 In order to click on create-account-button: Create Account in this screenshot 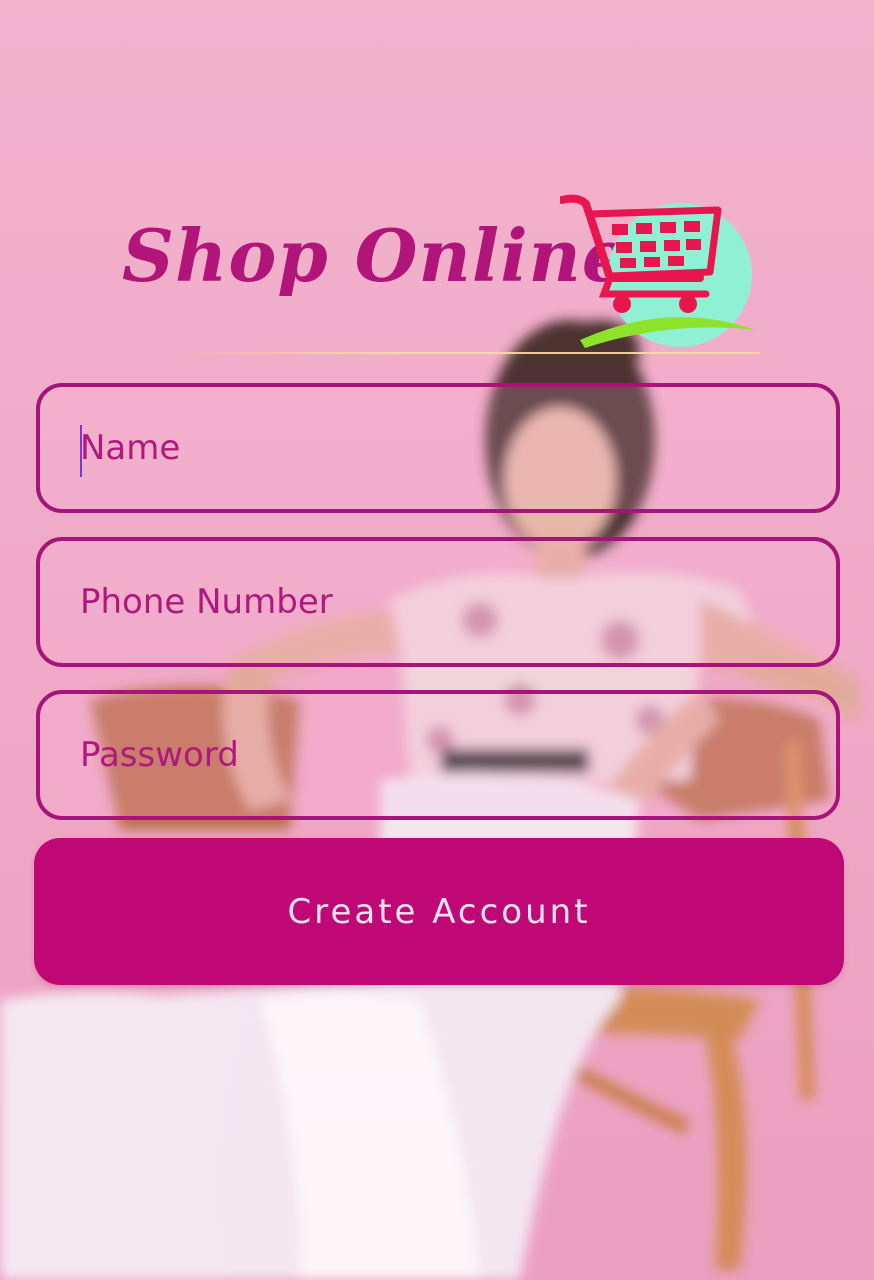, I will do `click(439, 911)`.